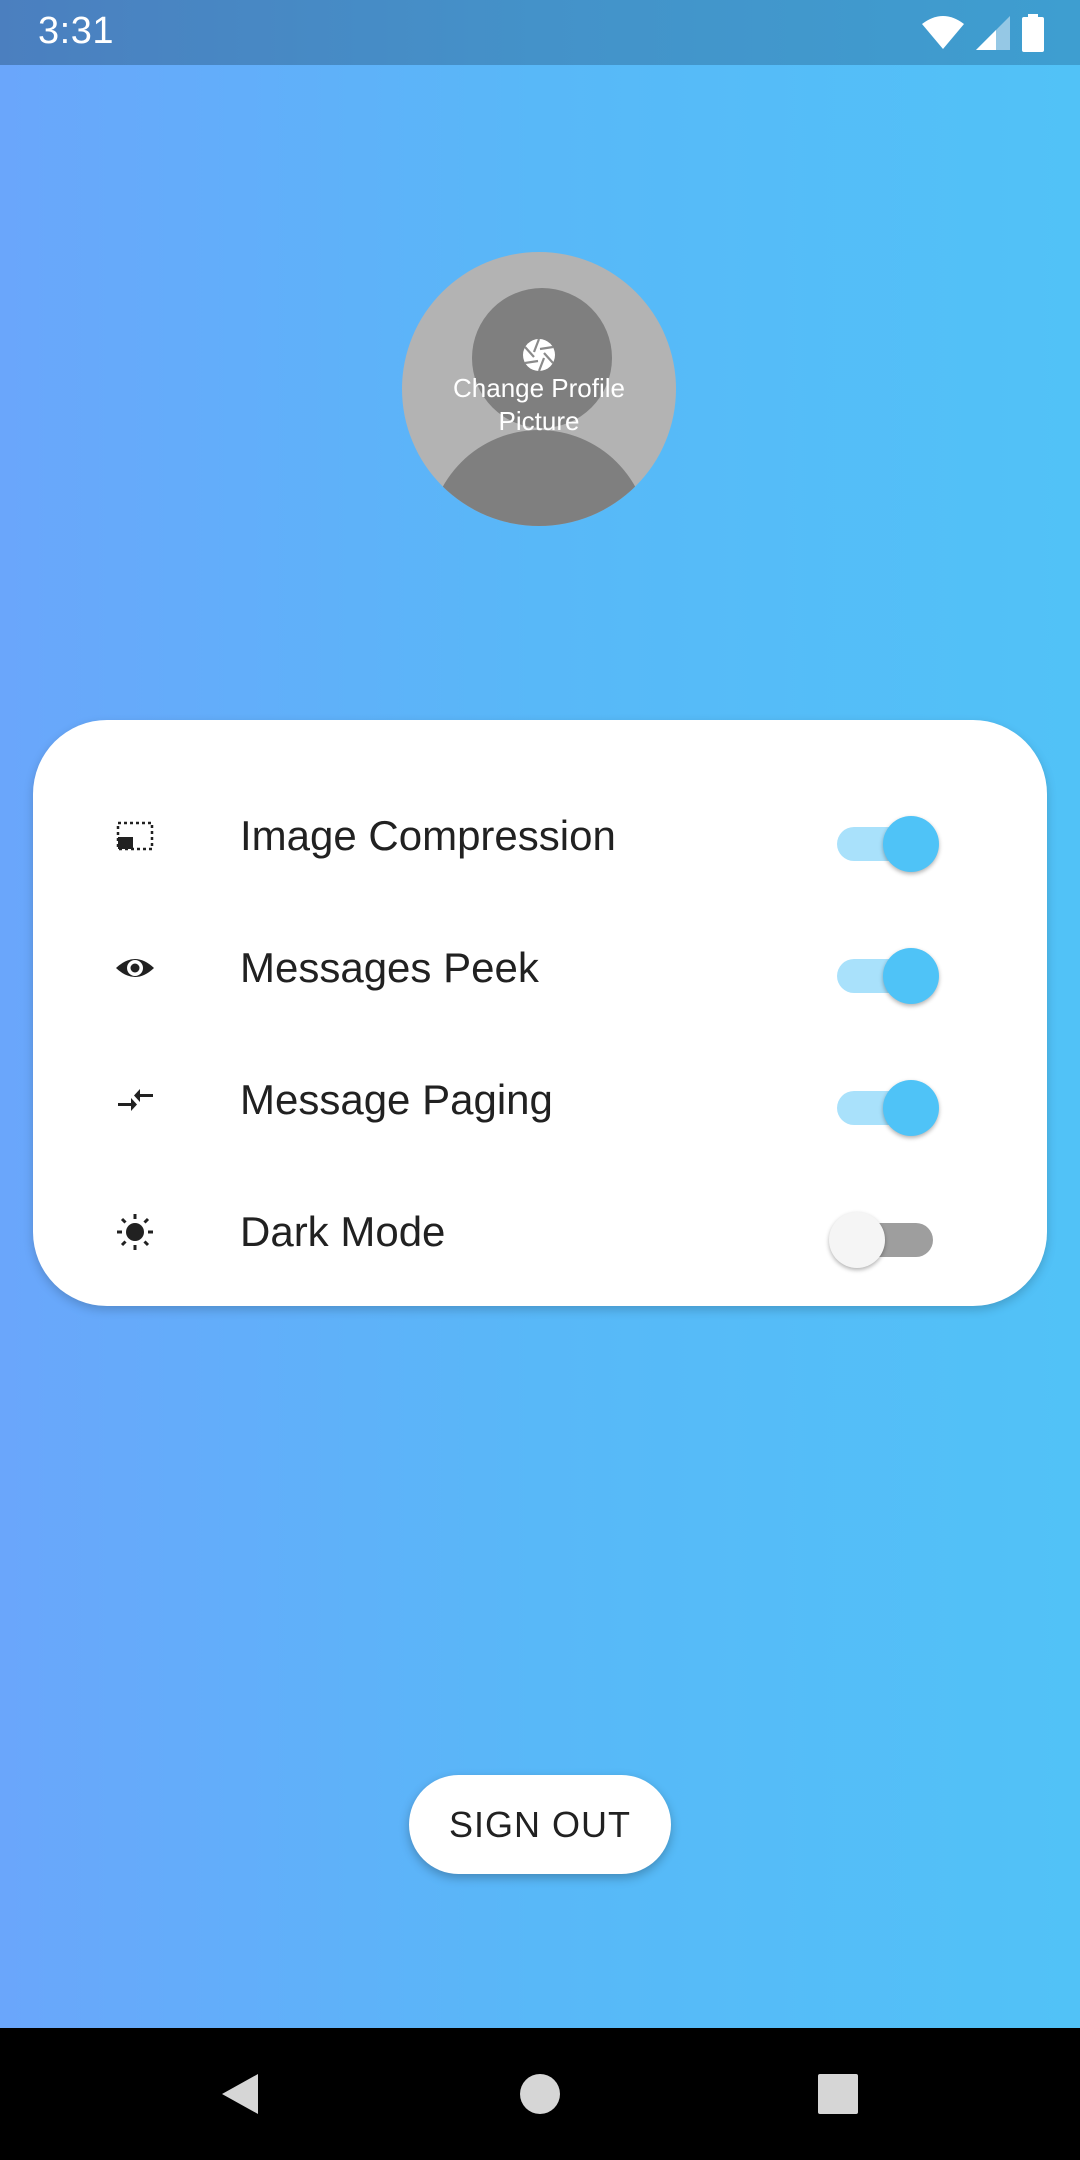  What do you see at coordinates (540, 32) in the screenshot?
I see `status-bar: 3:31` at bounding box center [540, 32].